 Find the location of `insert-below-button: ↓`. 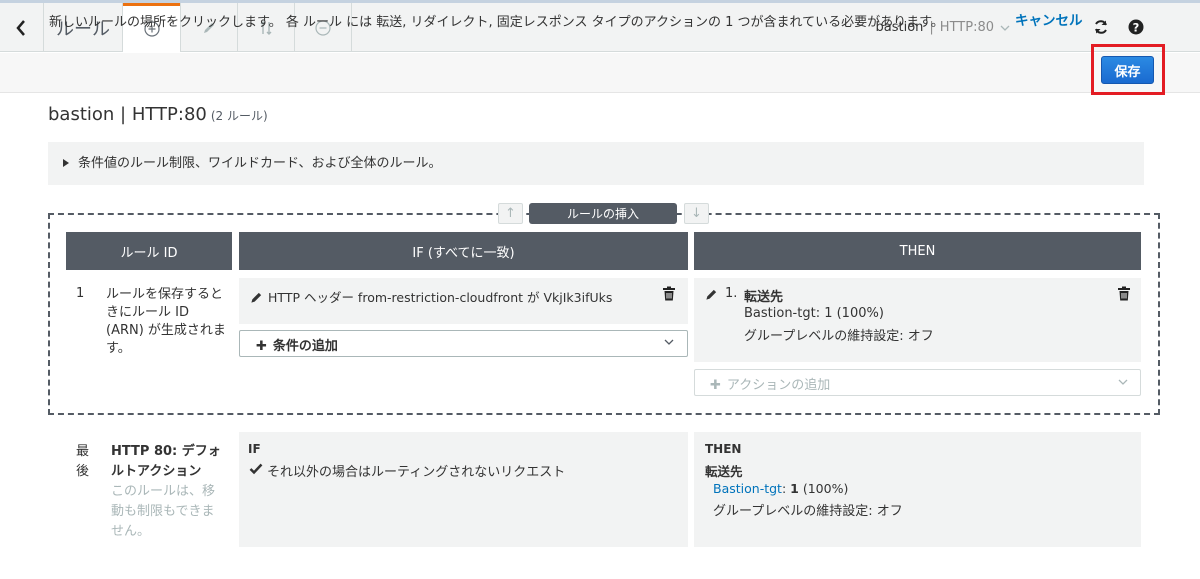

insert-below-button: ↓ is located at coordinates (696, 213).